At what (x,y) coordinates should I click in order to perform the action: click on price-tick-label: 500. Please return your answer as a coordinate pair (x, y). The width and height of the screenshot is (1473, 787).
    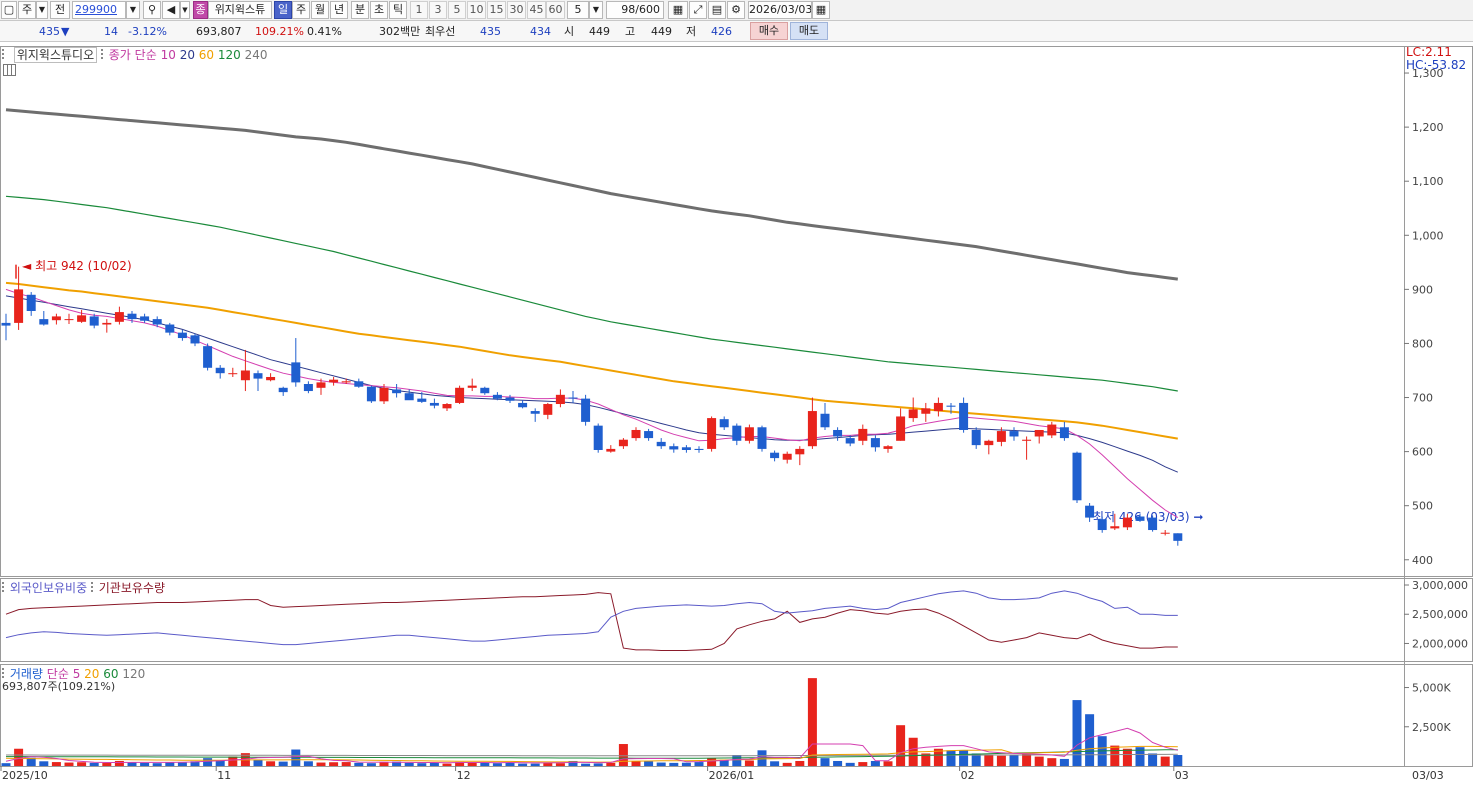
    Looking at the image, I should click on (1422, 506).